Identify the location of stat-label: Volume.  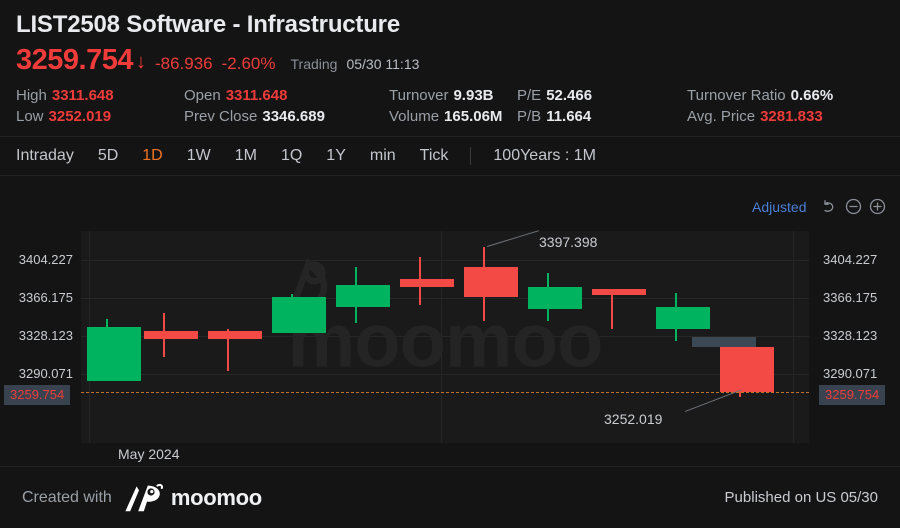
(414, 116).